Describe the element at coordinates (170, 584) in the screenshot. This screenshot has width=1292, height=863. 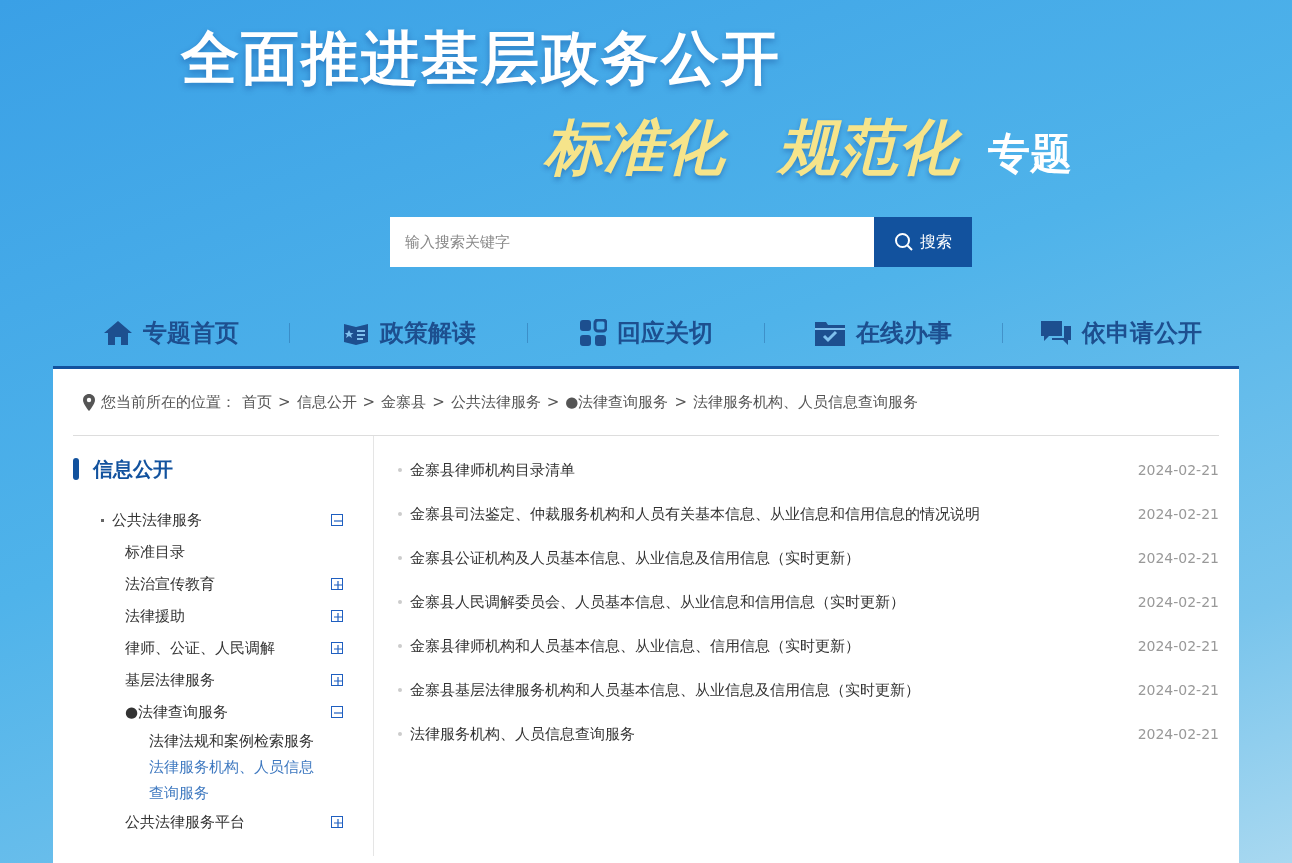
I see `tree-item: 法治宣传教育` at that location.